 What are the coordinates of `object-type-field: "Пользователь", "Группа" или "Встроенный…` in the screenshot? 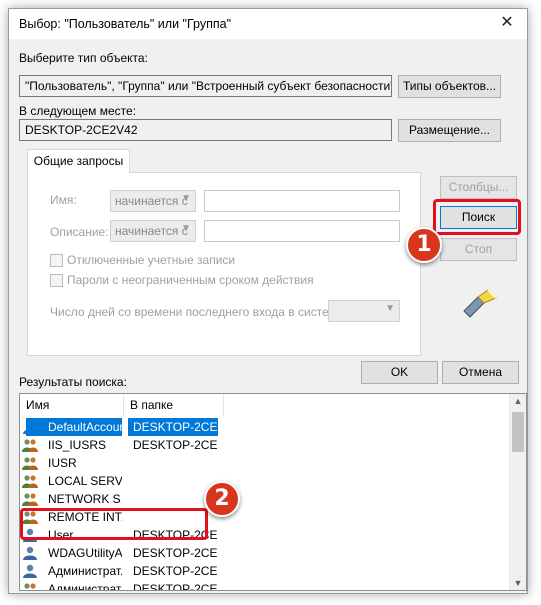 It's located at (205, 86).